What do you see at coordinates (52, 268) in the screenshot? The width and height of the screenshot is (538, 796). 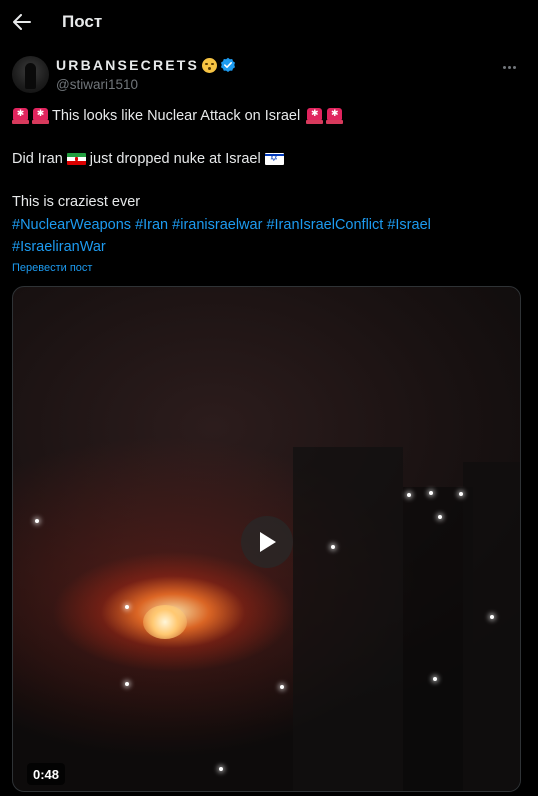 I see `translate-post-link: Перевести пост` at bounding box center [52, 268].